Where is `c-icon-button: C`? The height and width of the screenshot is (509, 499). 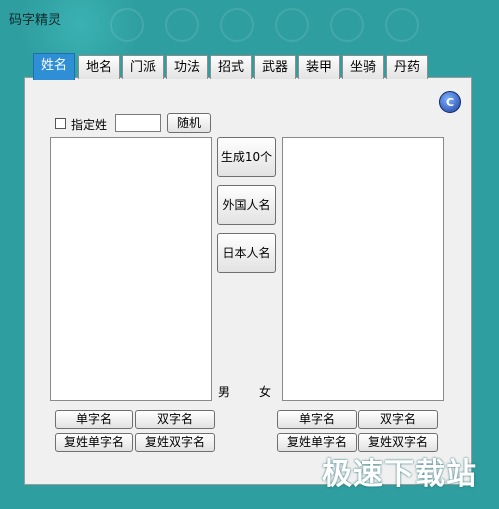 c-icon-button: C is located at coordinates (450, 102).